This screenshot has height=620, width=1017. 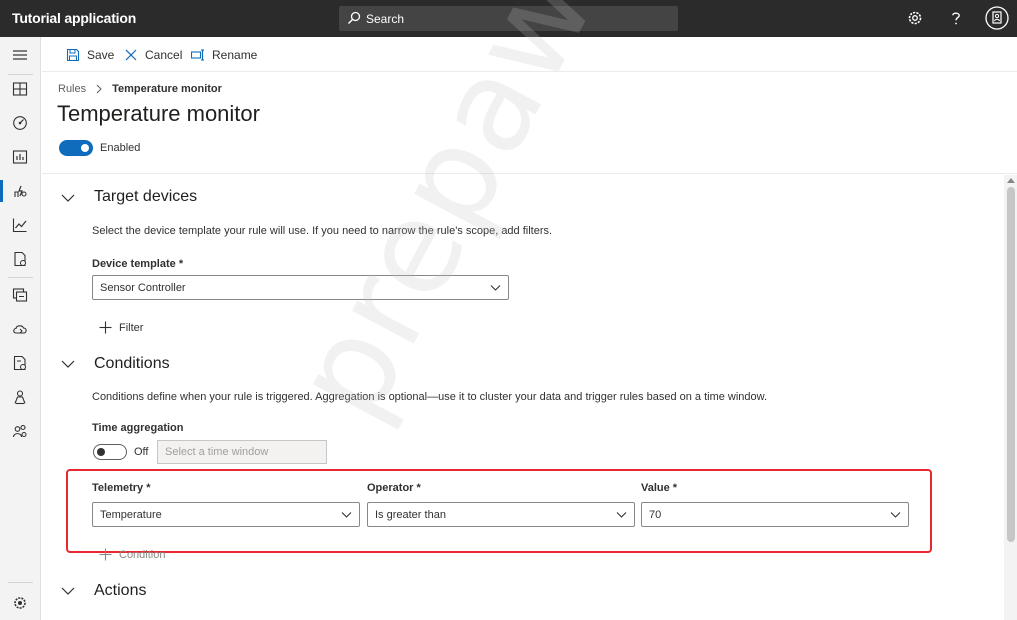 What do you see at coordinates (142, 554) in the screenshot?
I see `add-condition-label: Condition` at bounding box center [142, 554].